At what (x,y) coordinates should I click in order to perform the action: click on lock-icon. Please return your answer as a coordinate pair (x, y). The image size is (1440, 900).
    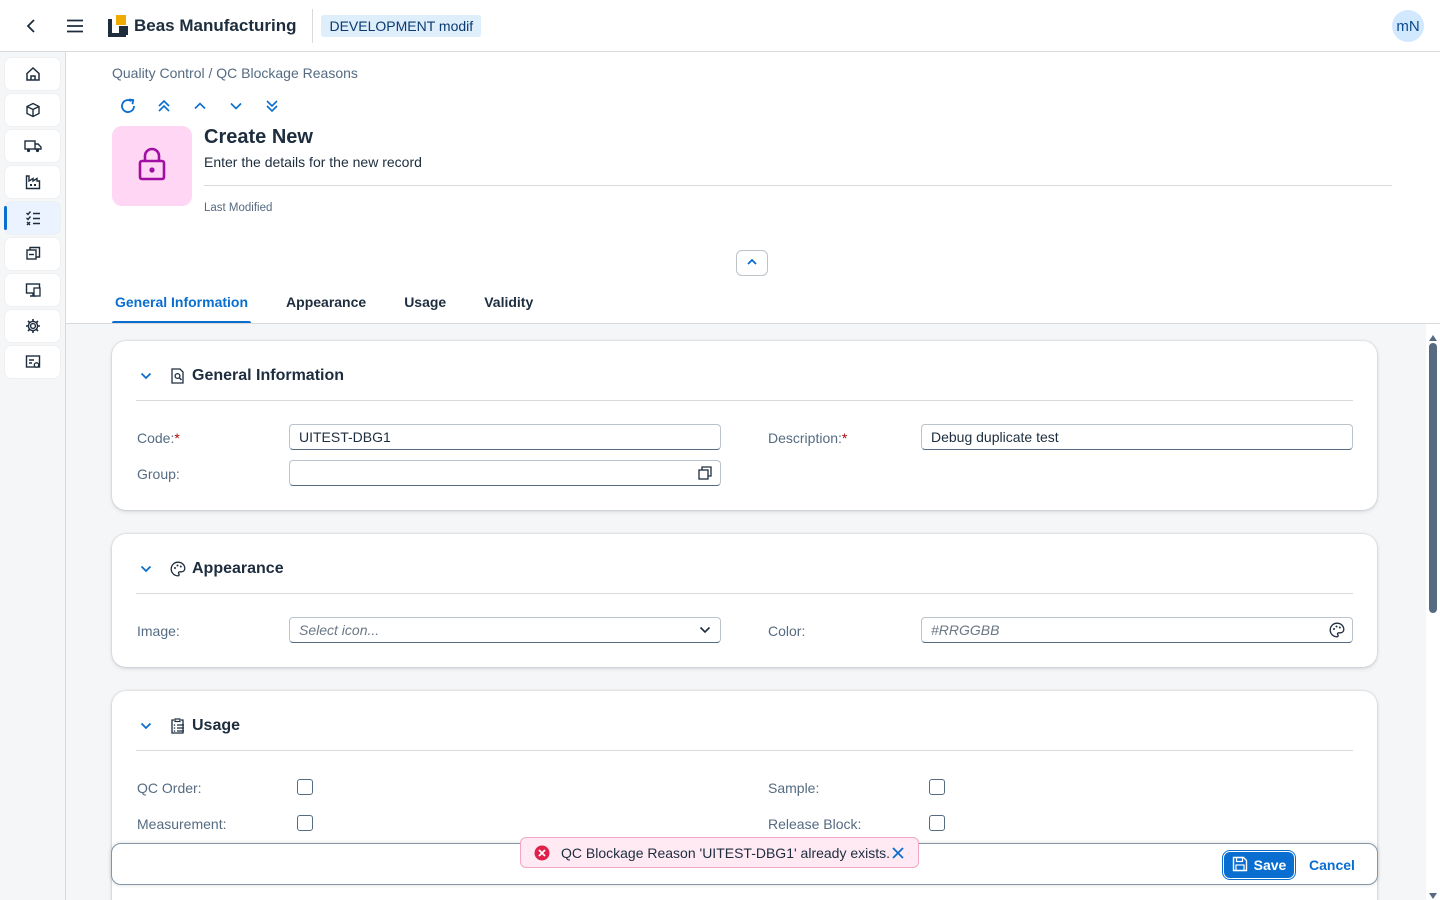
    Looking at the image, I should click on (152, 166).